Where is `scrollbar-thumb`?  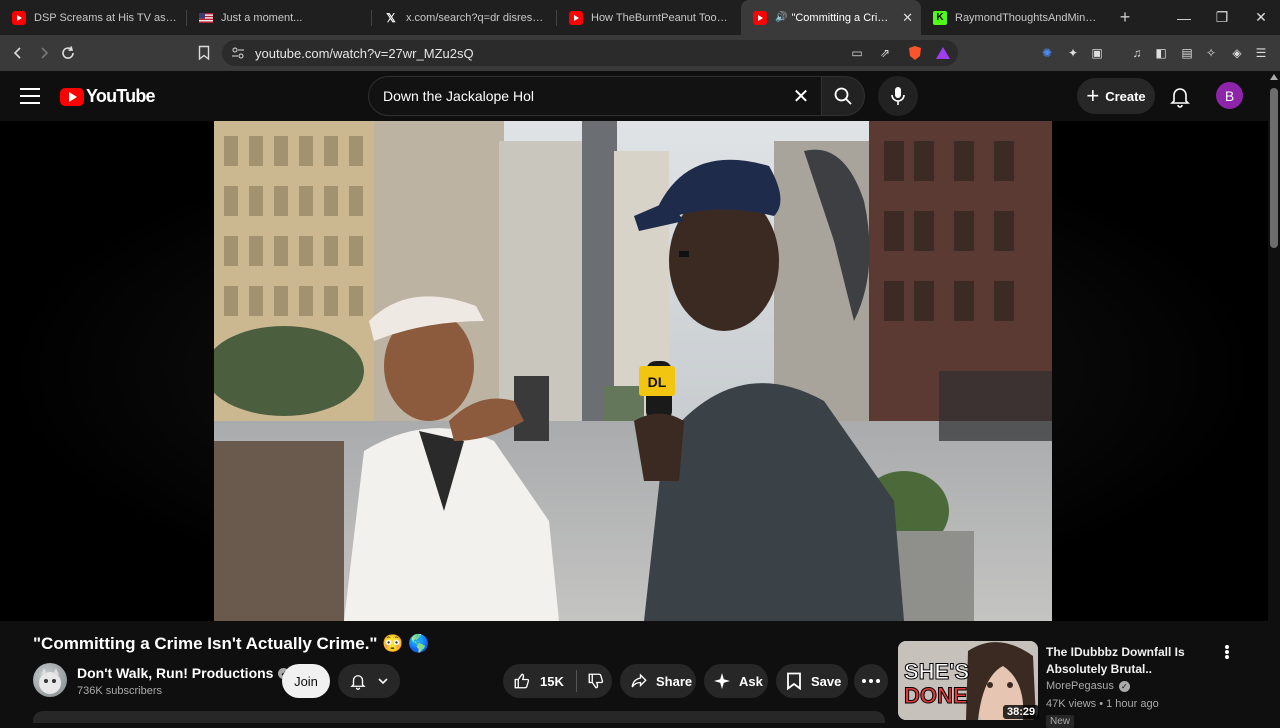
scrollbar-thumb is located at coordinates (1274, 168).